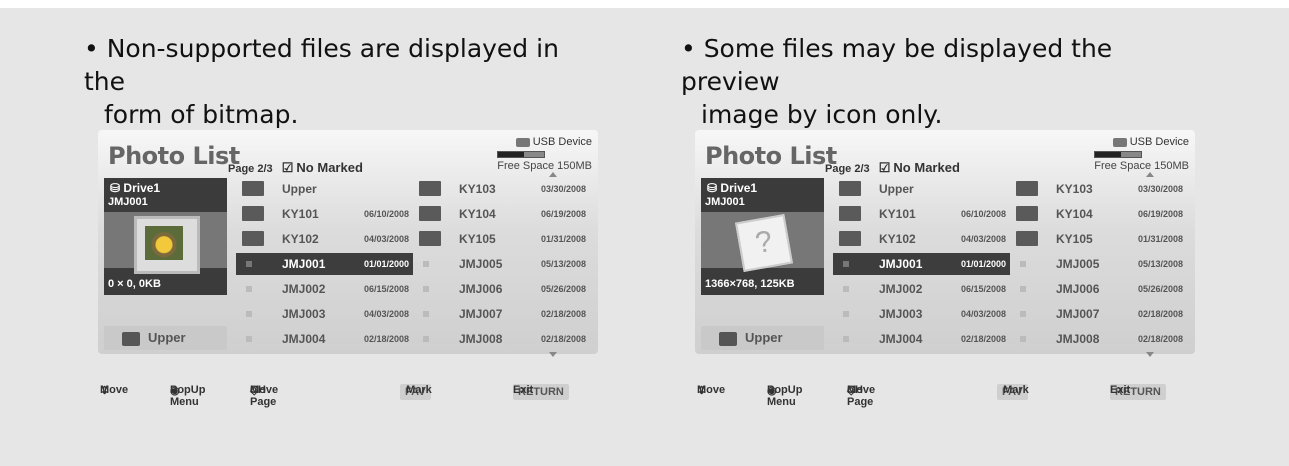 This screenshot has width=1289, height=466. I want to click on preview-info: 0 × 0, 0KB, so click(134, 284).